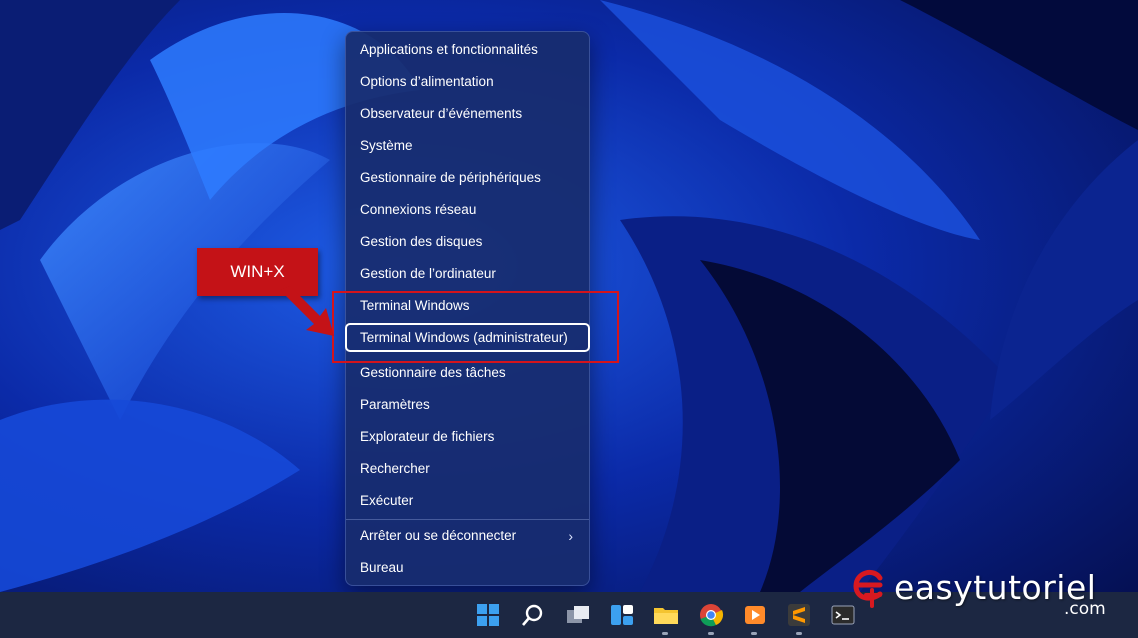 The width and height of the screenshot is (1138, 638). Describe the element at coordinates (395, 404) in the screenshot. I see `menu-item-label: Paramètres` at that location.